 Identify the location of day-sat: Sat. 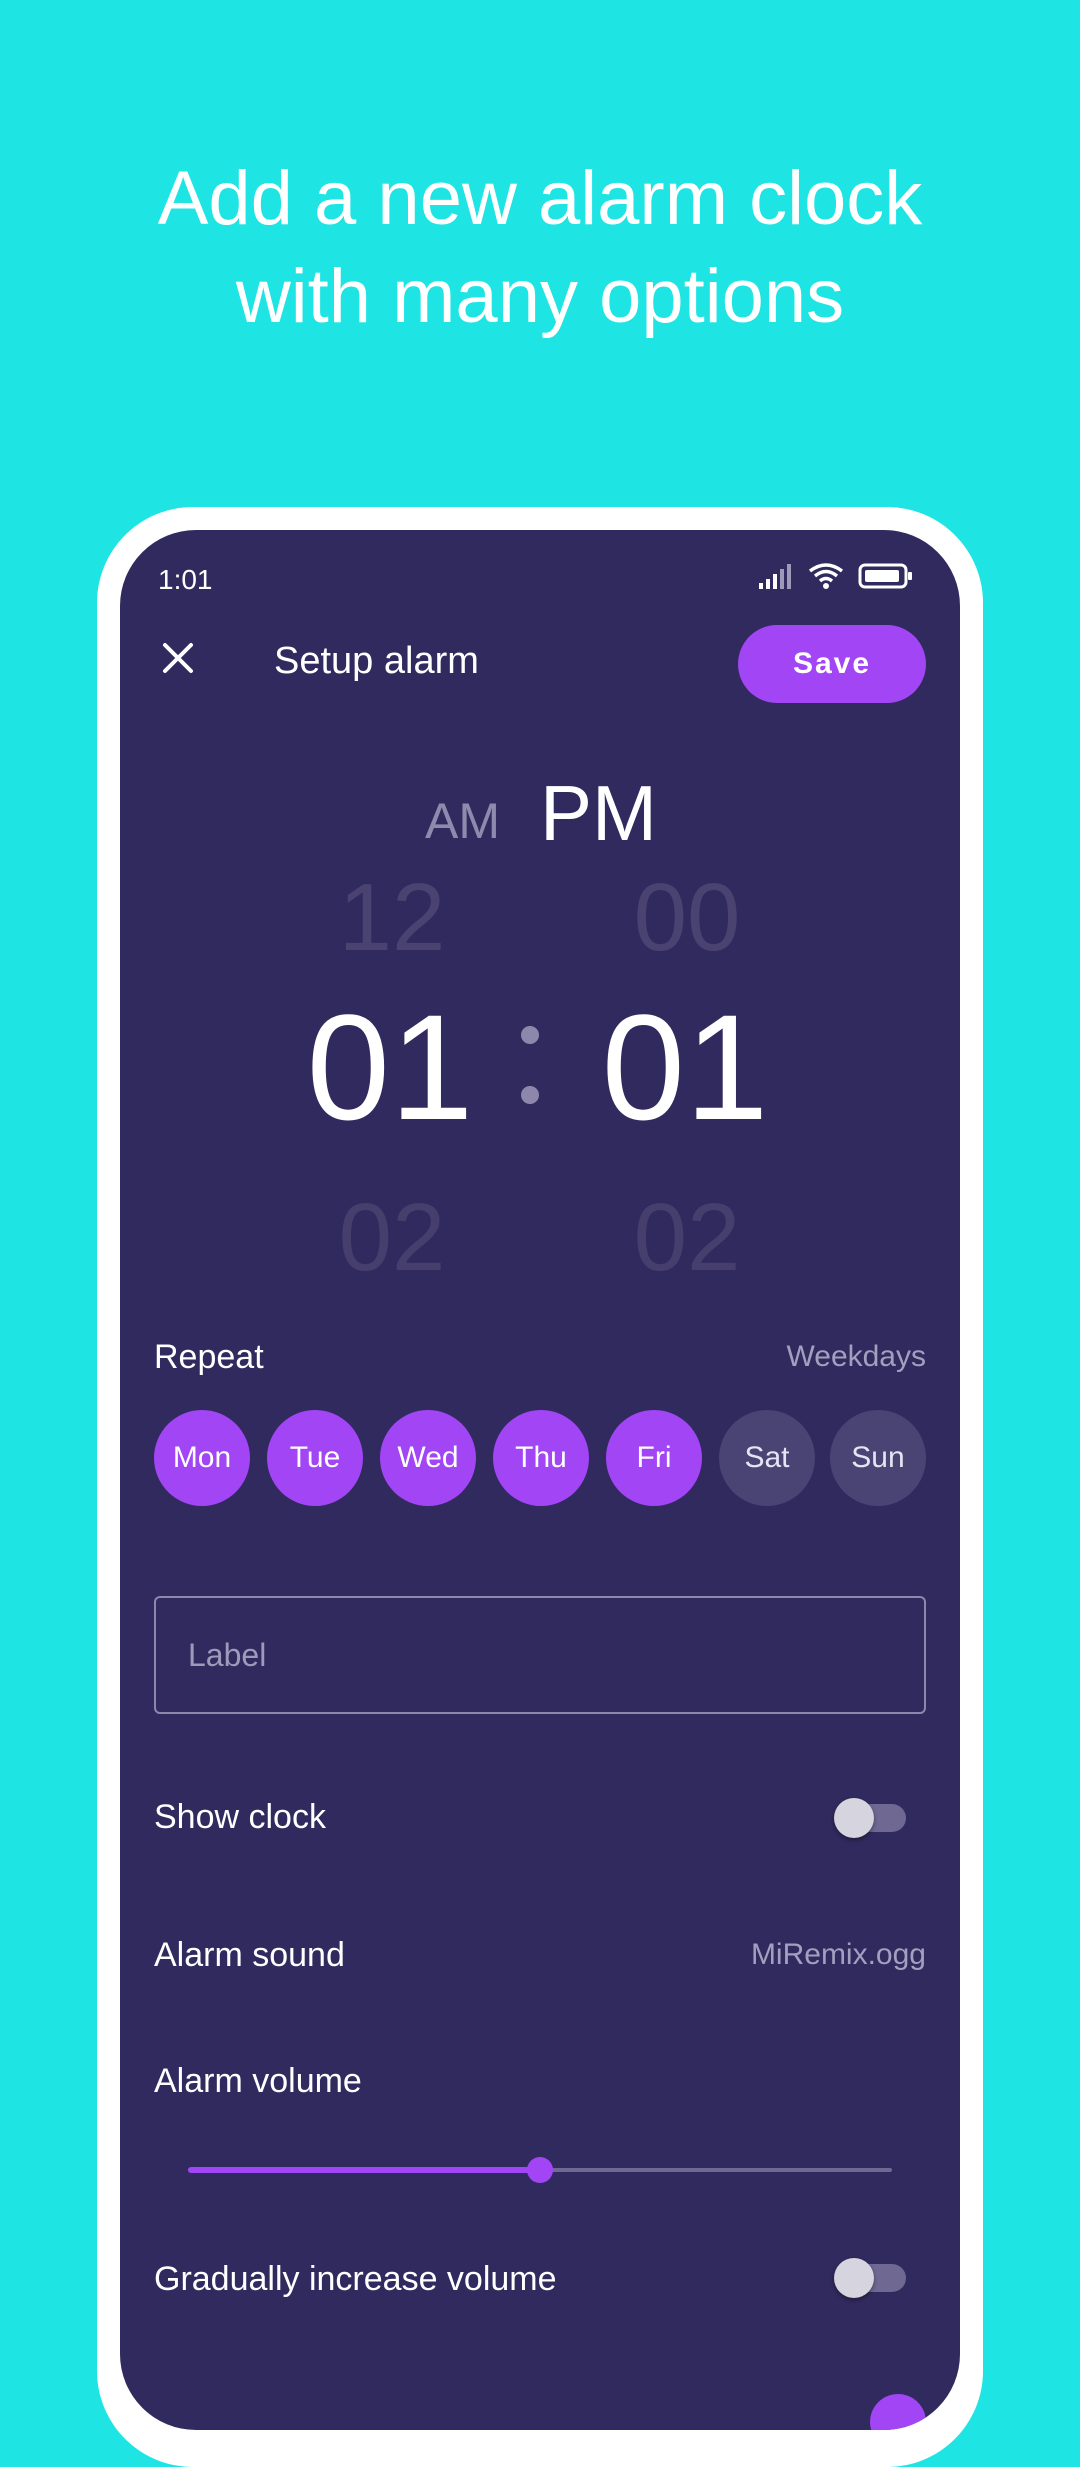
(767, 1458).